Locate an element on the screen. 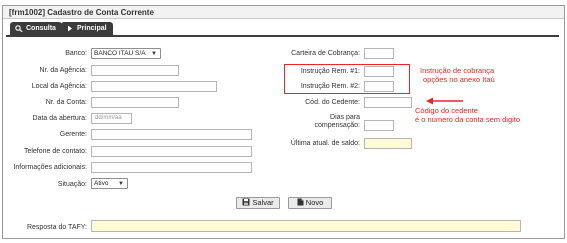  new-button: Novo is located at coordinates (310, 203).